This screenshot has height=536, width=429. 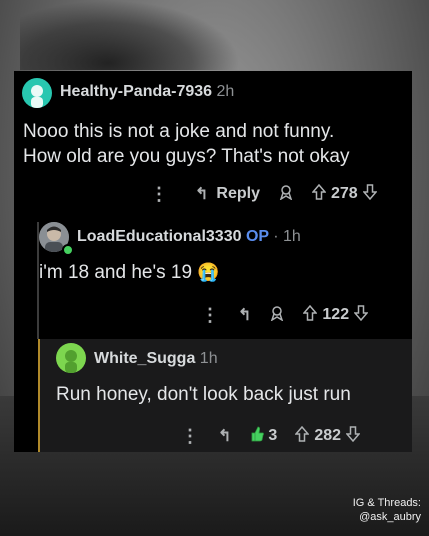 I want to click on thumbs-up-award-icon, so click(x=257, y=436).